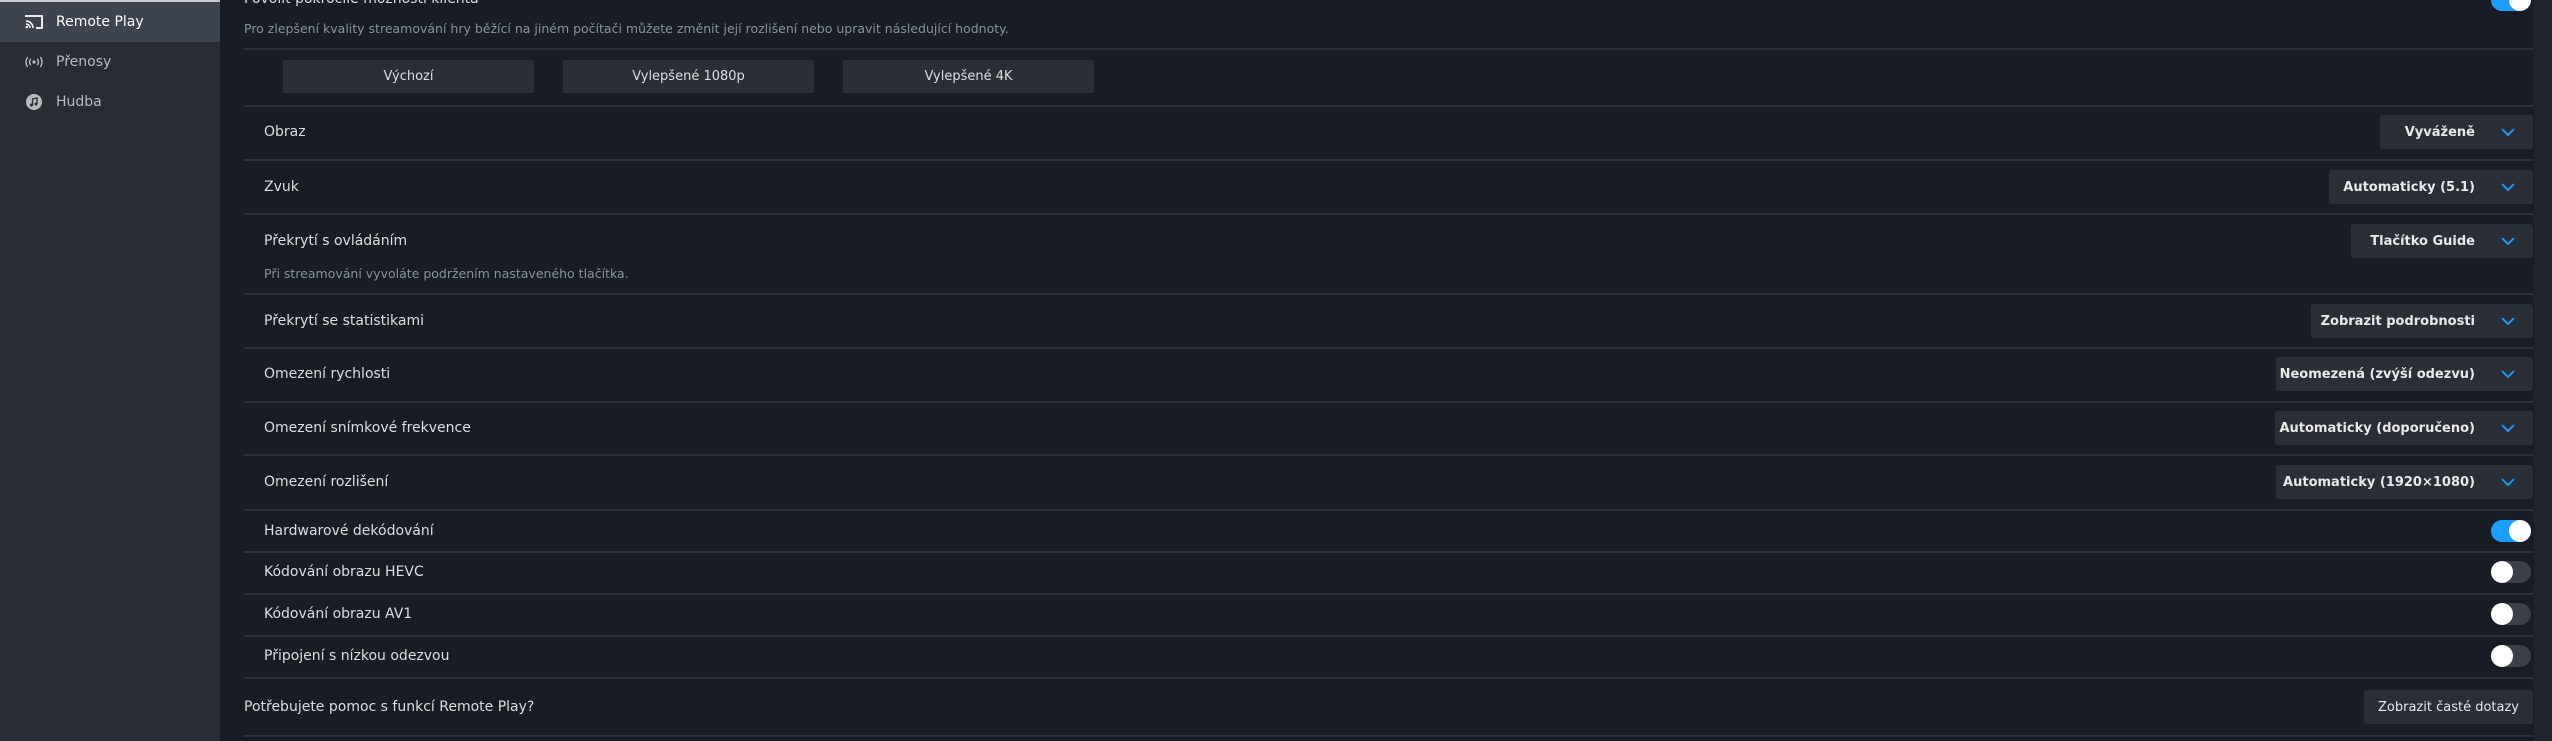 The width and height of the screenshot is (2552, 741). I want to click on stats-overlay-dropdown: Zobrazit podrobnosti, so click(2422, 321).